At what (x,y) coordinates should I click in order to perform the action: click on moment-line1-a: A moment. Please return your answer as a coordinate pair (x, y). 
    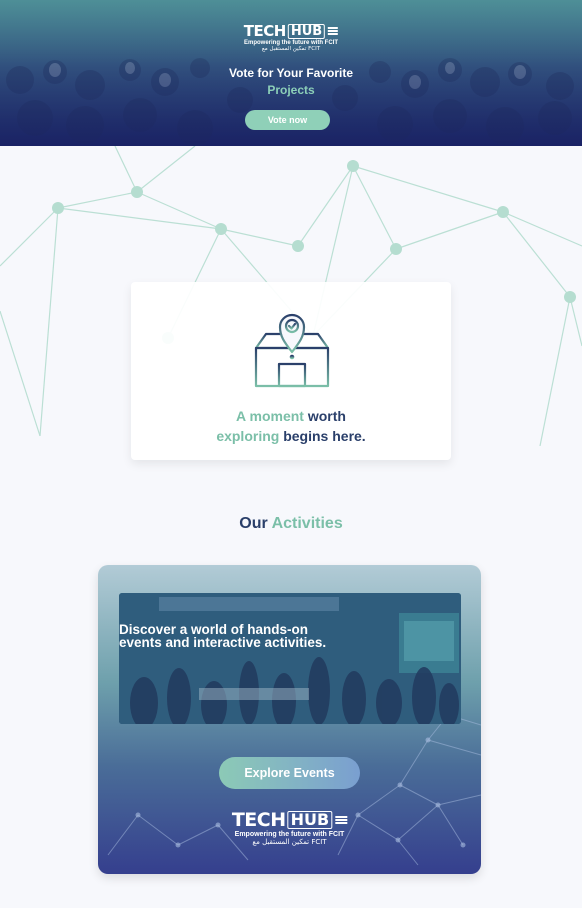
    Looking at the image, I should click on (272, 416).